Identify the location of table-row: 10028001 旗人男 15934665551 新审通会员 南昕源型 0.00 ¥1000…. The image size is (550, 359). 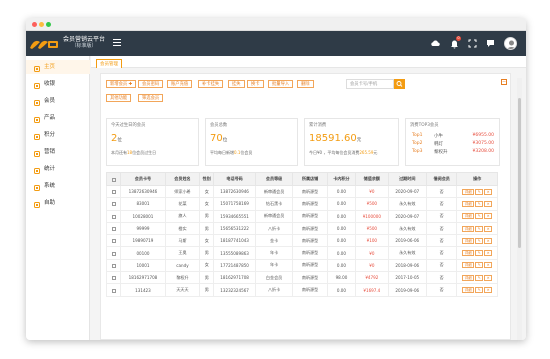
(301, 216).